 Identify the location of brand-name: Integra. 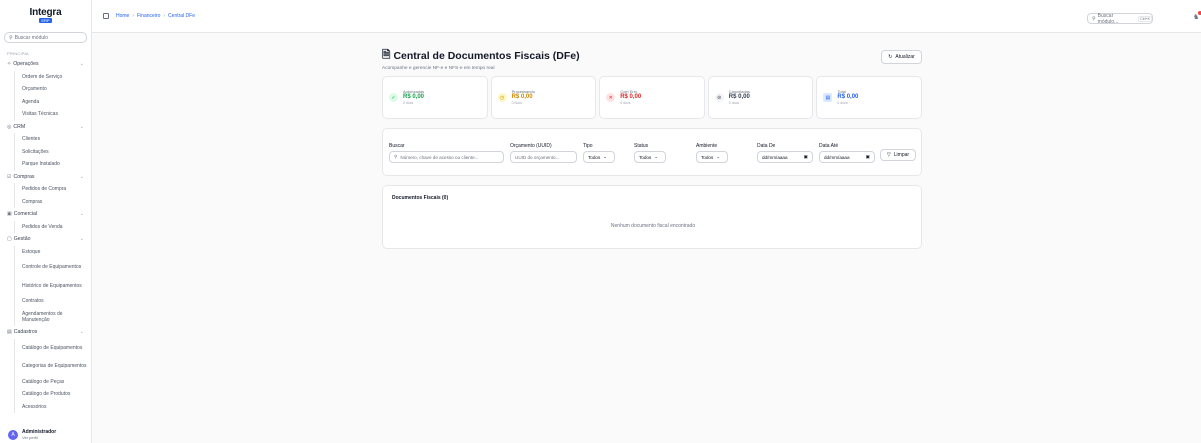
(45, 12).